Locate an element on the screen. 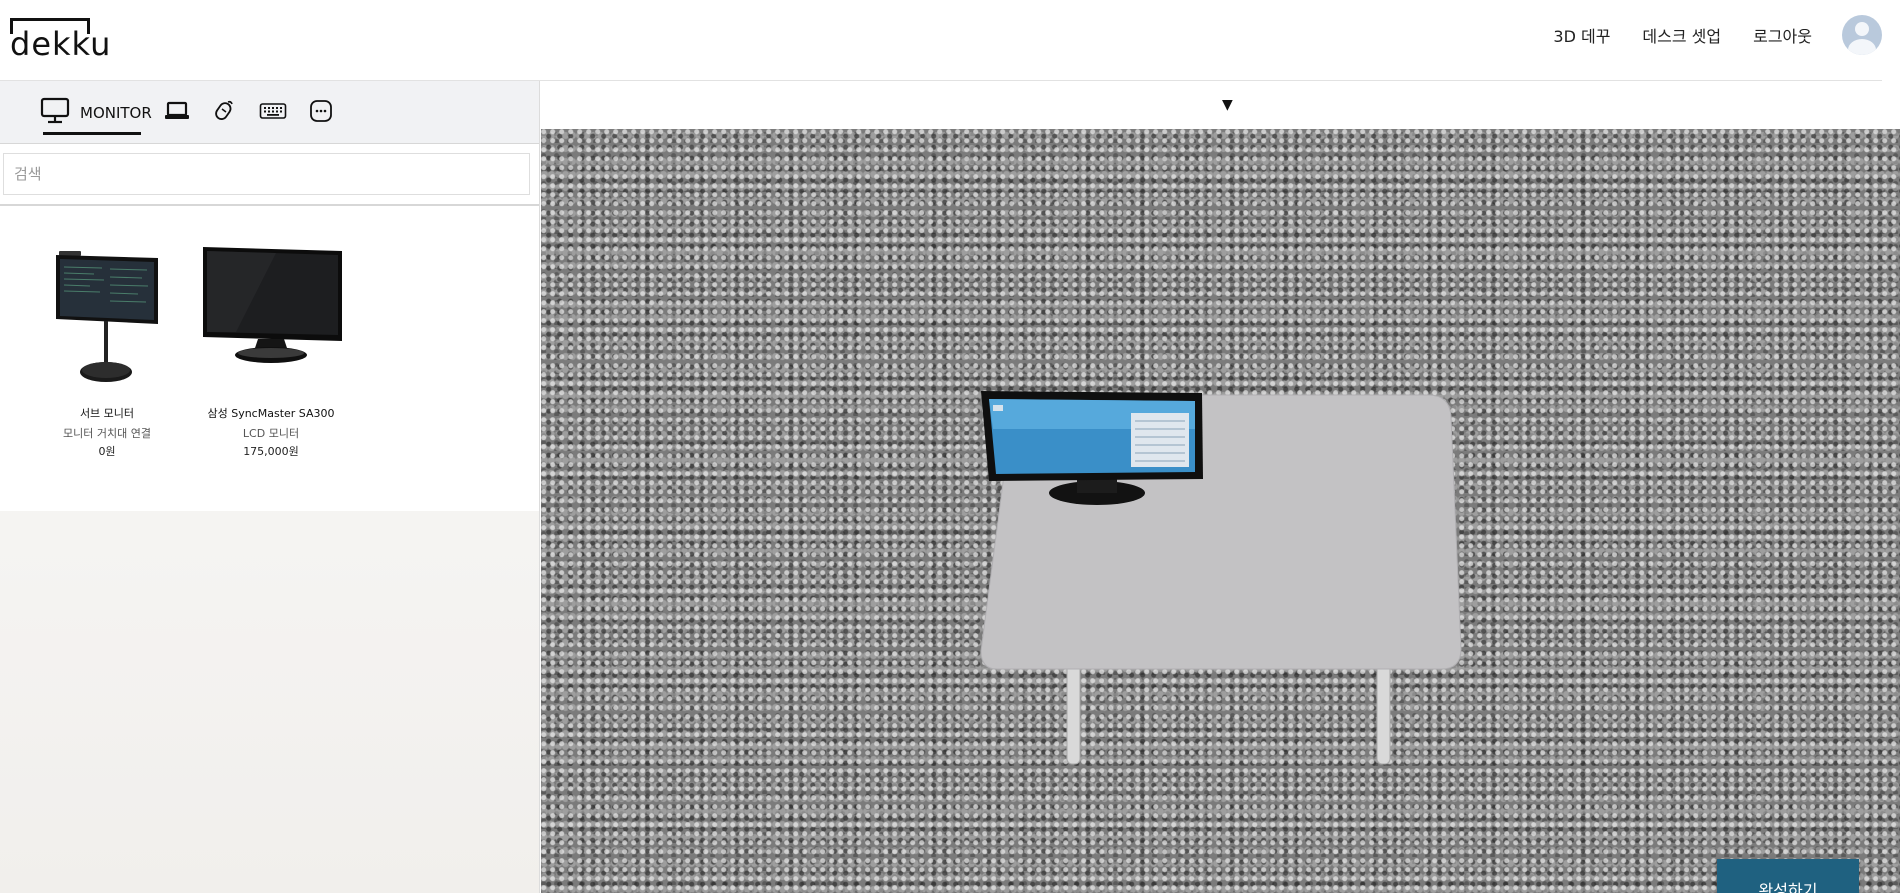  product-image-sub-monitor is located at coordinates (107, 314).